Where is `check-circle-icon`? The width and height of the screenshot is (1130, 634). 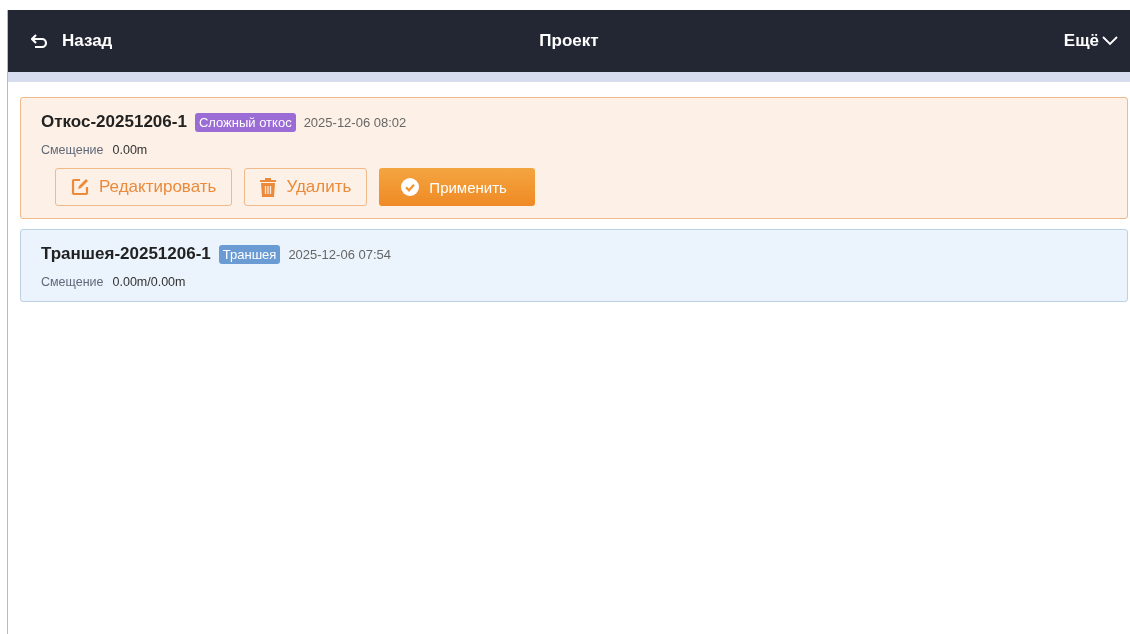
check-circle-icon is located at coordinates (410, 187).